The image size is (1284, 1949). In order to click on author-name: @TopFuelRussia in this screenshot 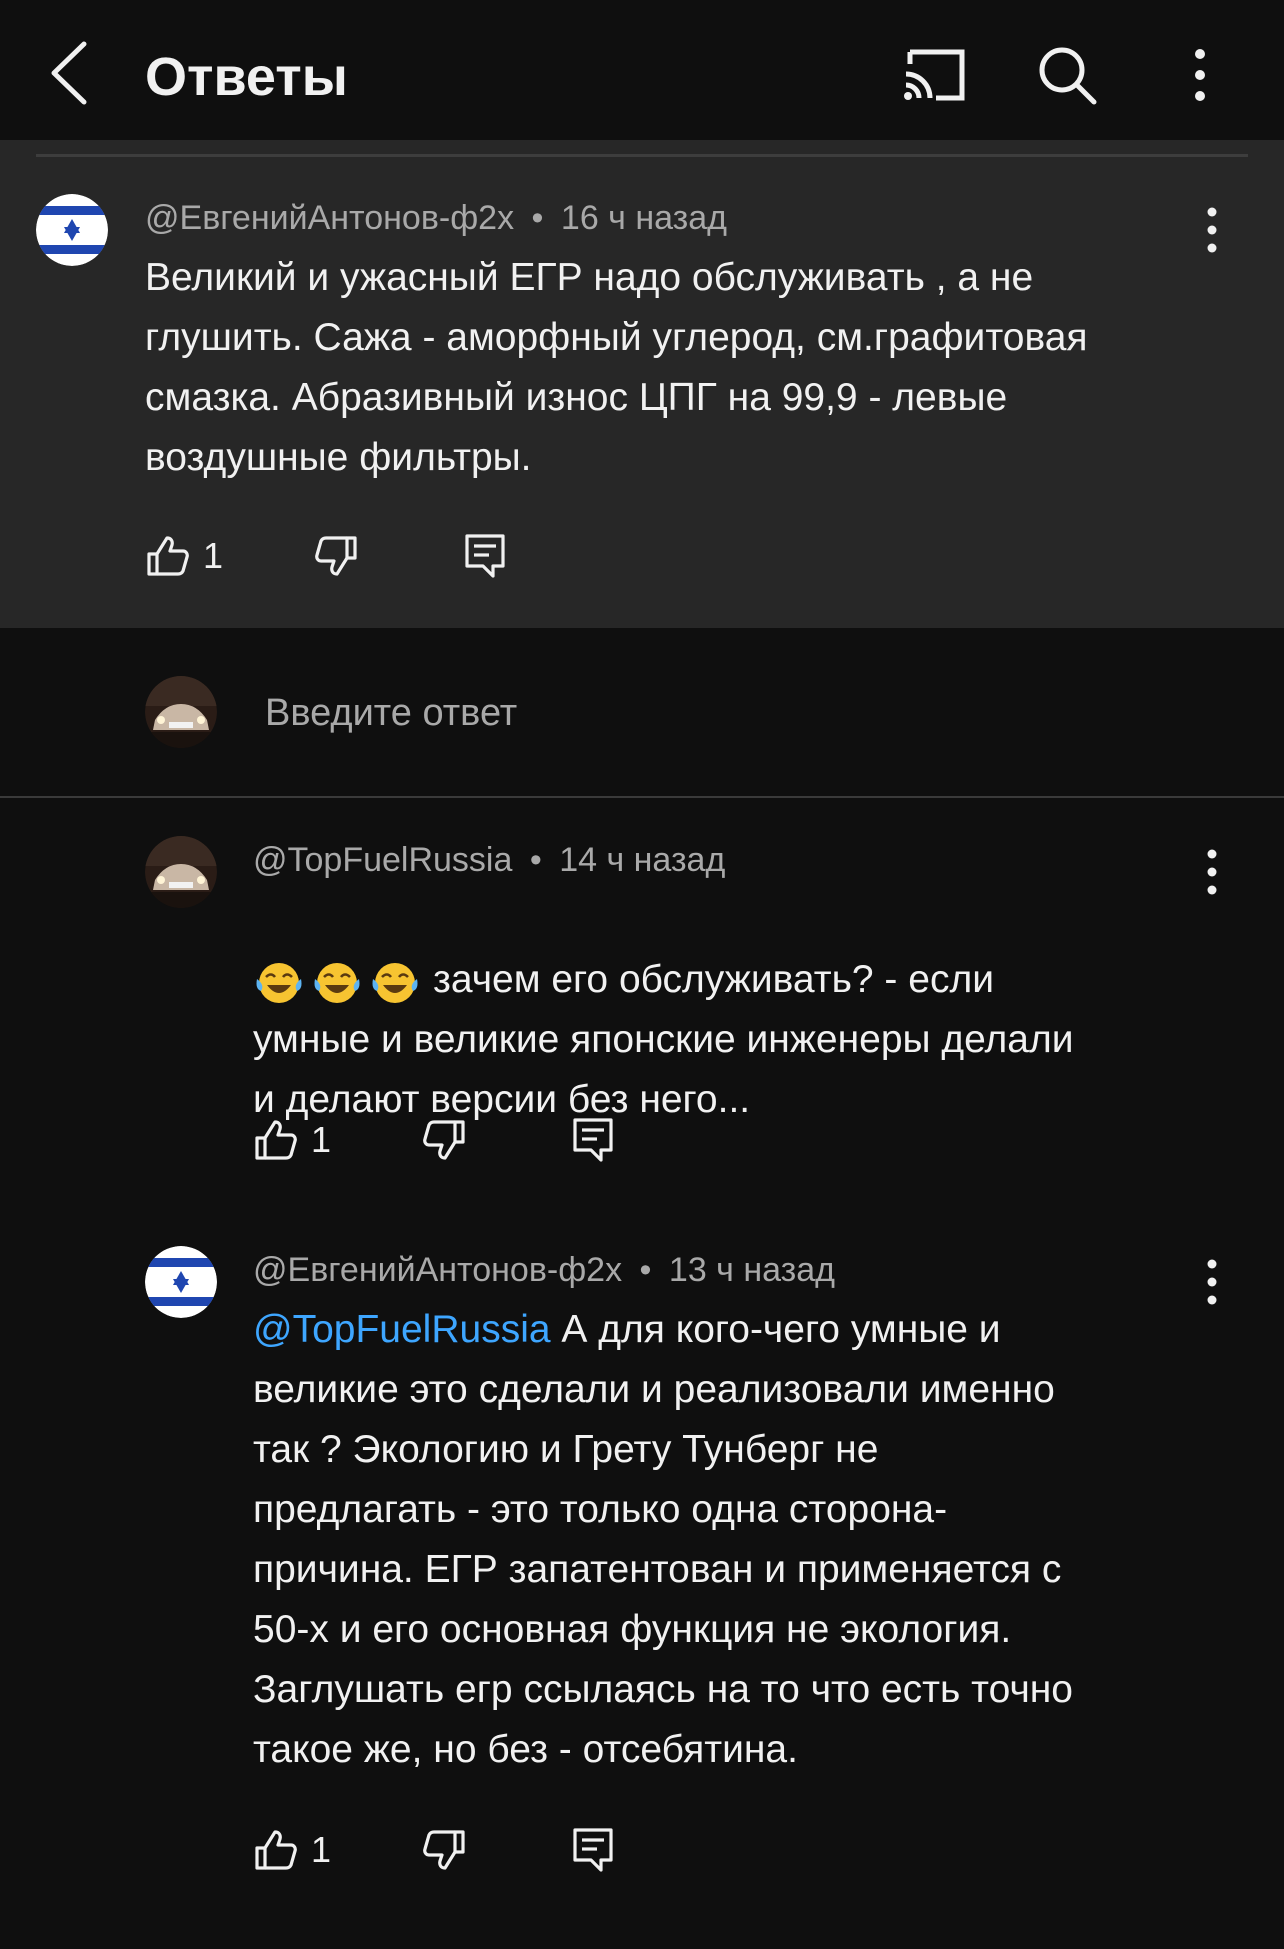, I will do `click(382, 860)`.